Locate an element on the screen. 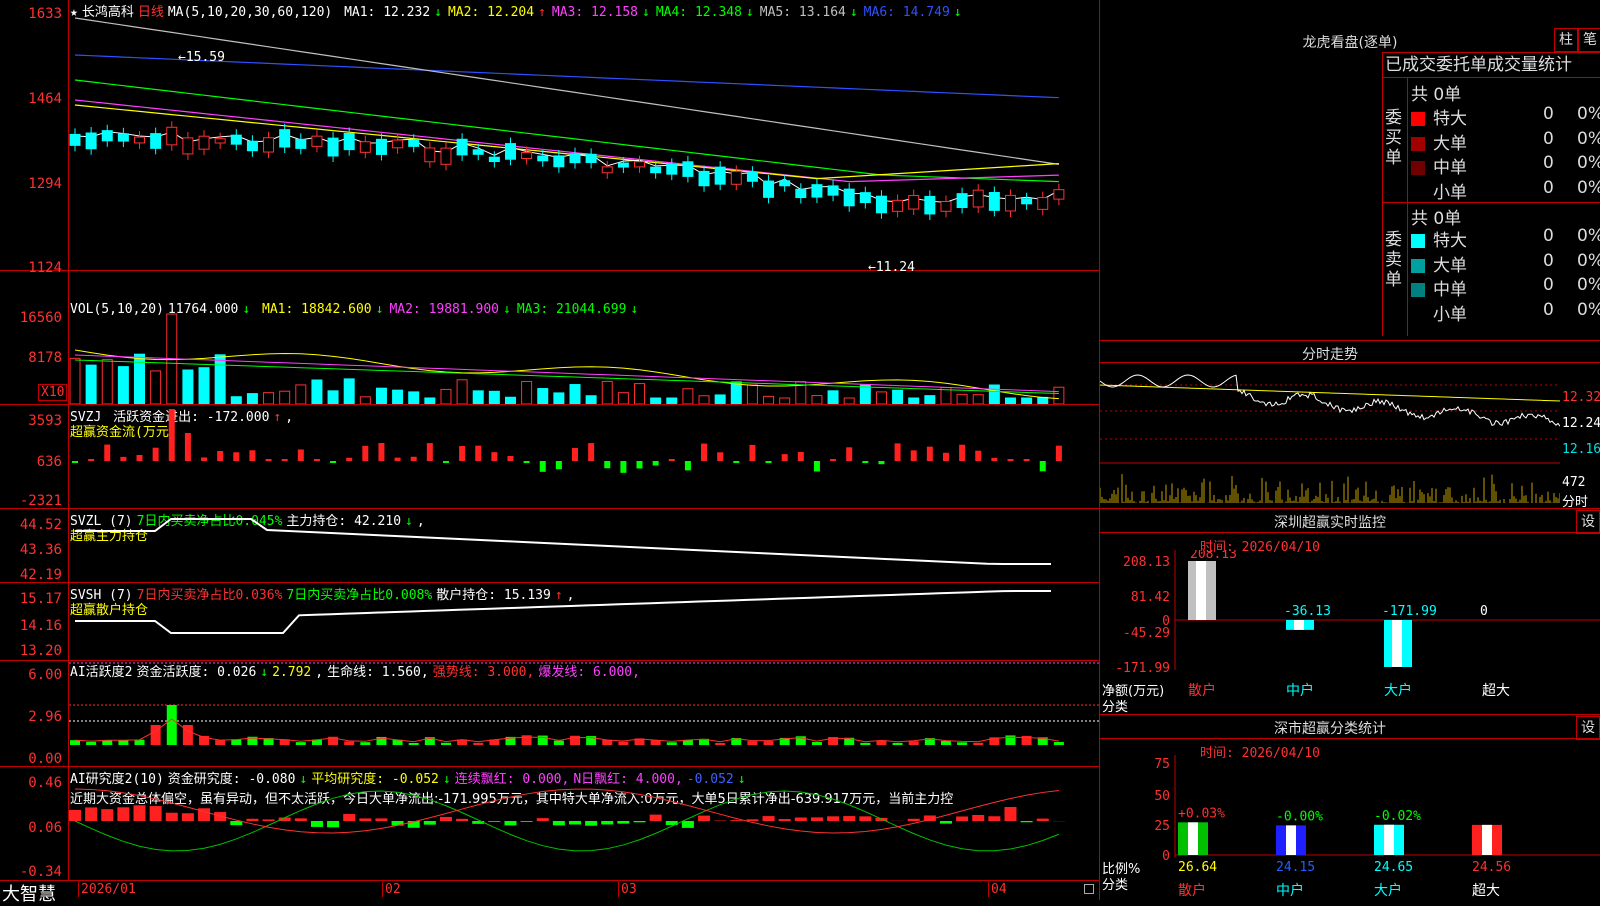 This screenshot has width=1600, height=906. row-name: 小单 is located at coordinates (1450, 315).